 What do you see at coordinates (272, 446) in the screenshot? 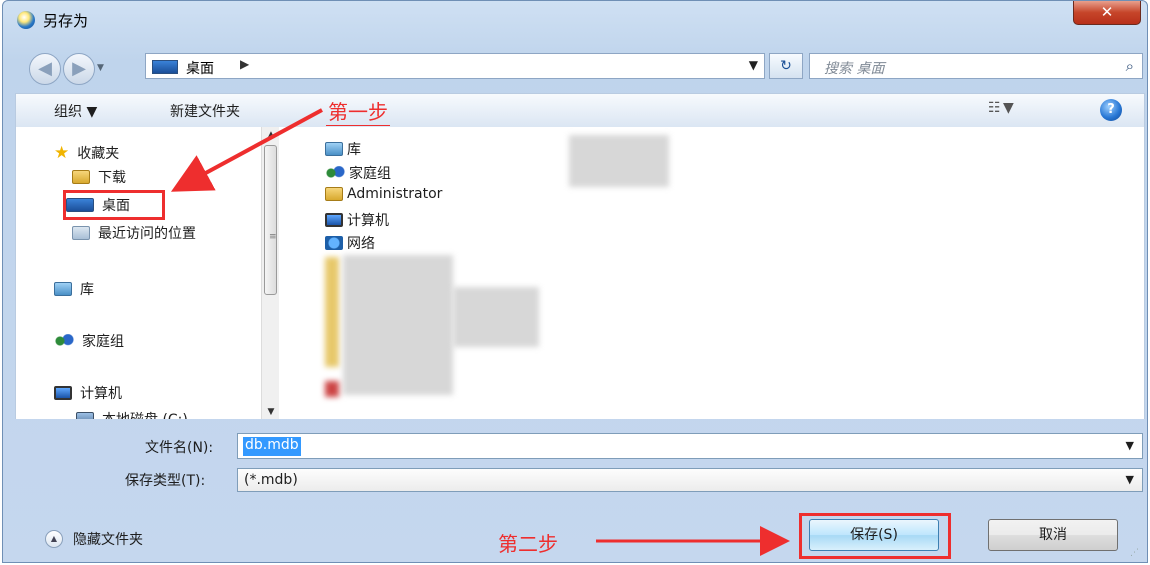
I see `filename-value: db.mdb` at bounding box center [272, 446].